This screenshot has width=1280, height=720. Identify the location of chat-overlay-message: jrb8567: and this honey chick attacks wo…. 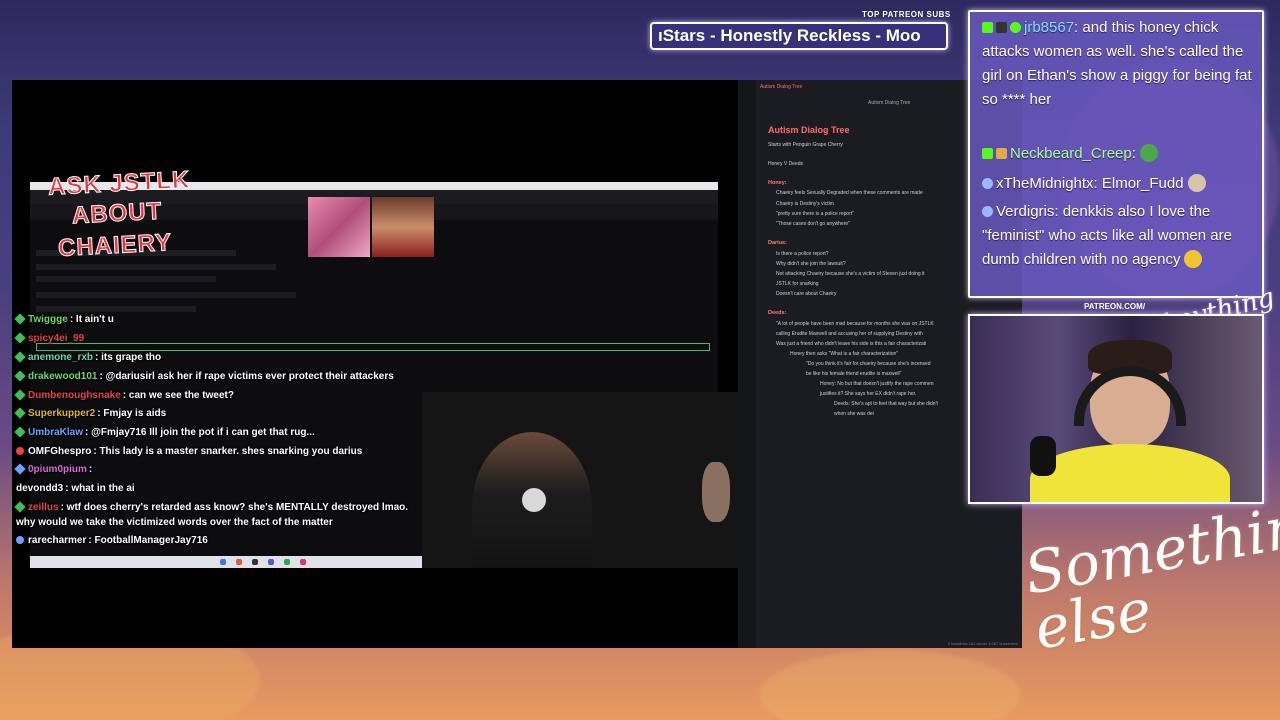
(1120, 64).